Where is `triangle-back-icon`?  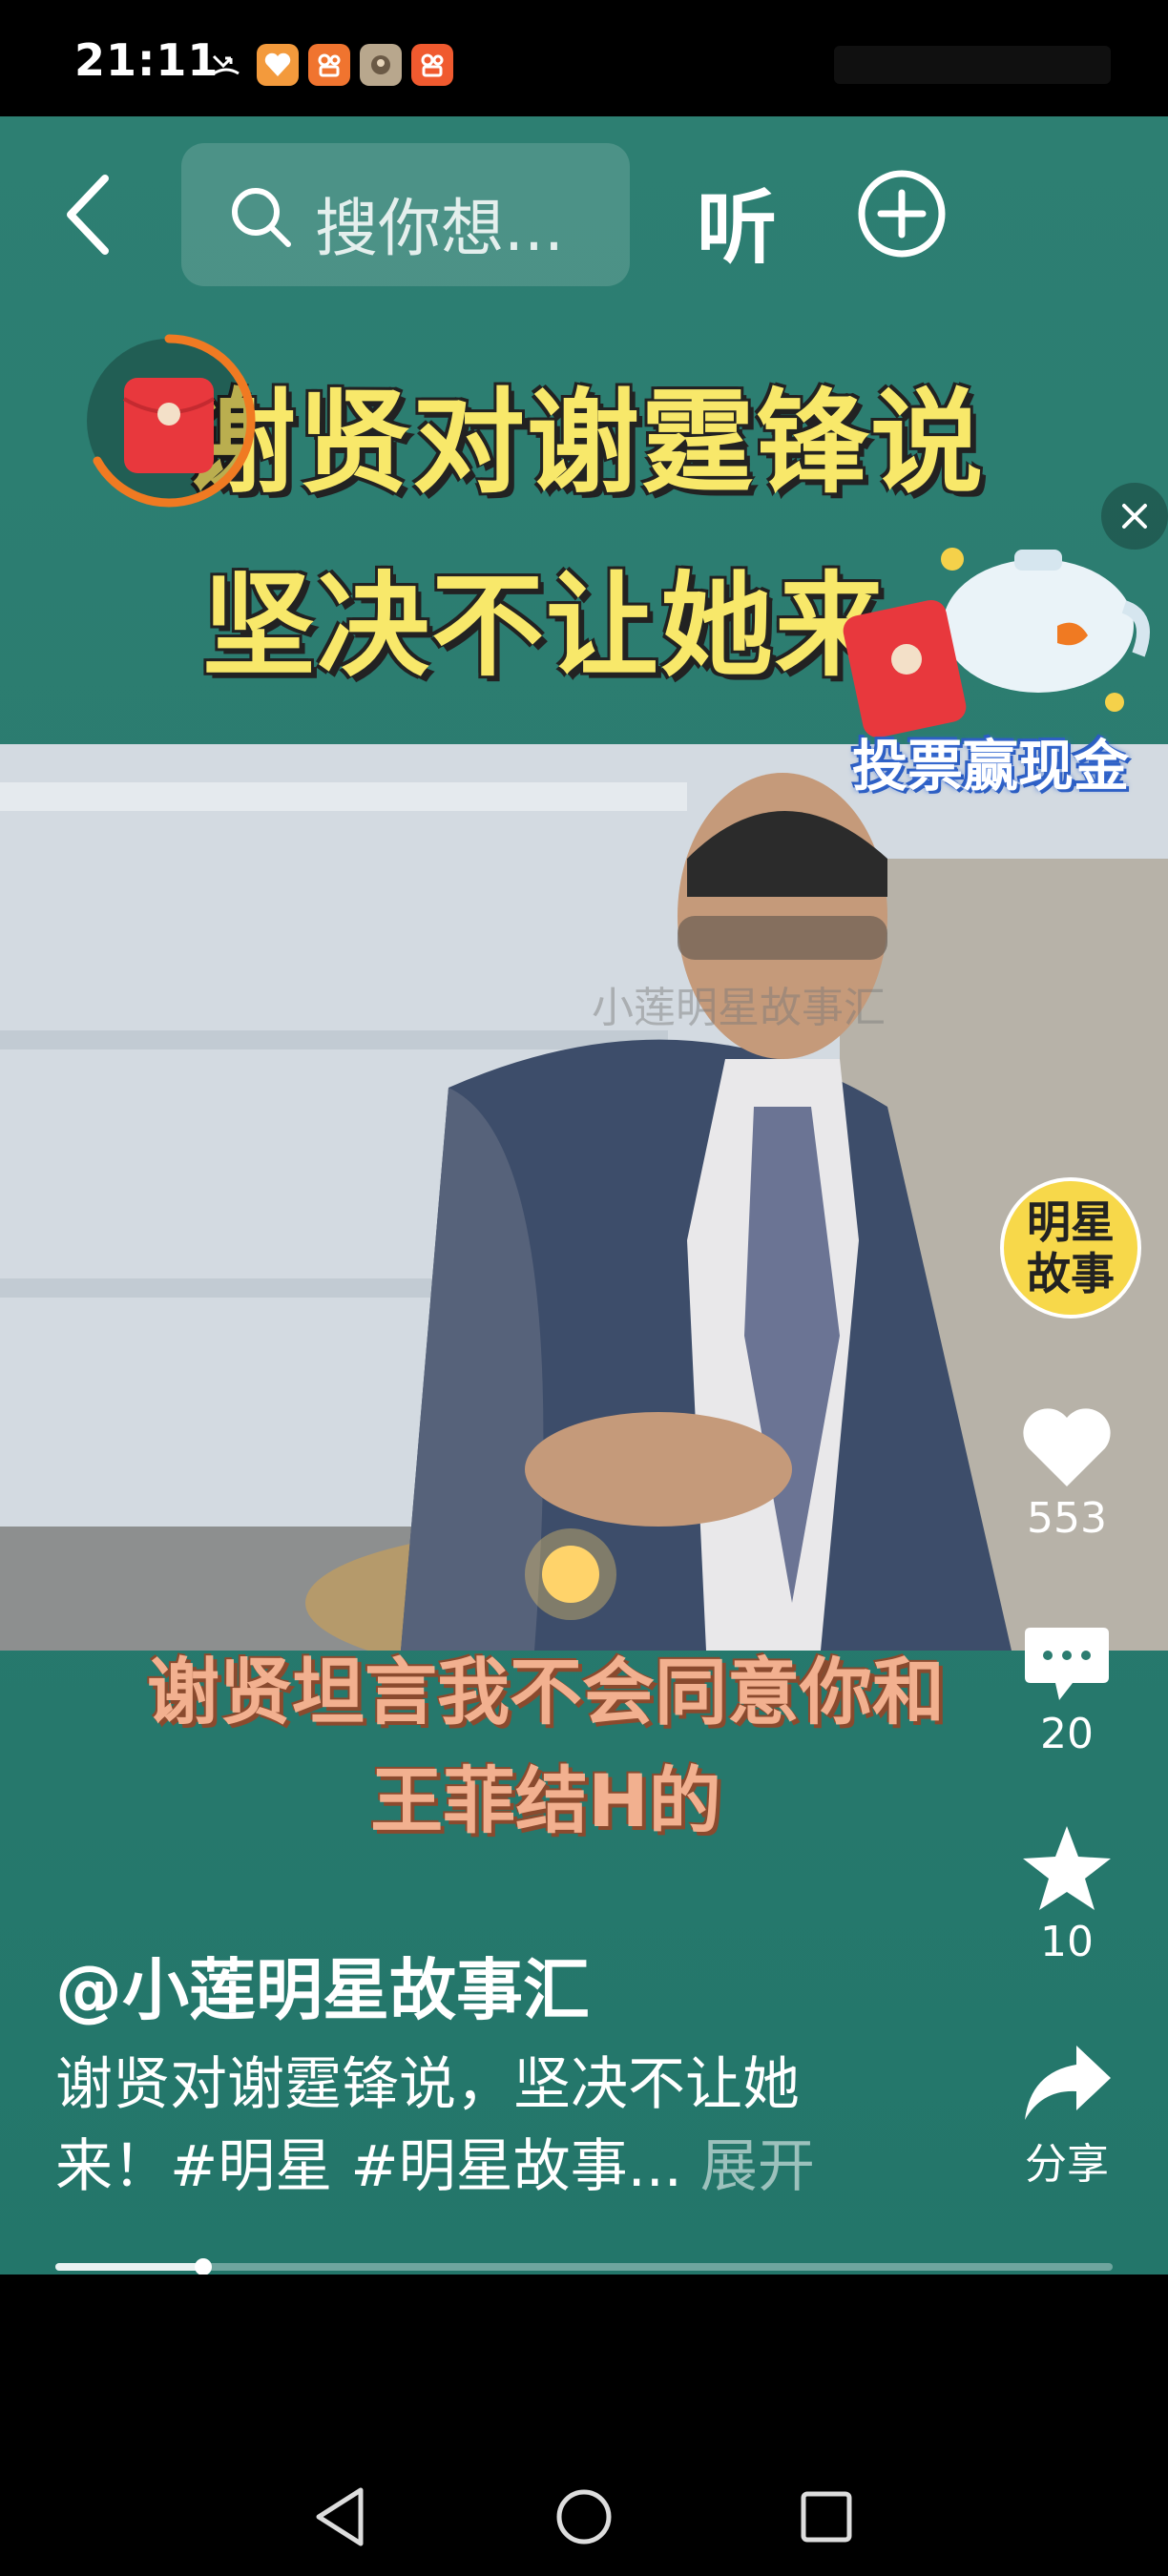 triangle-back-icon is located at coordinates (340, 2516).